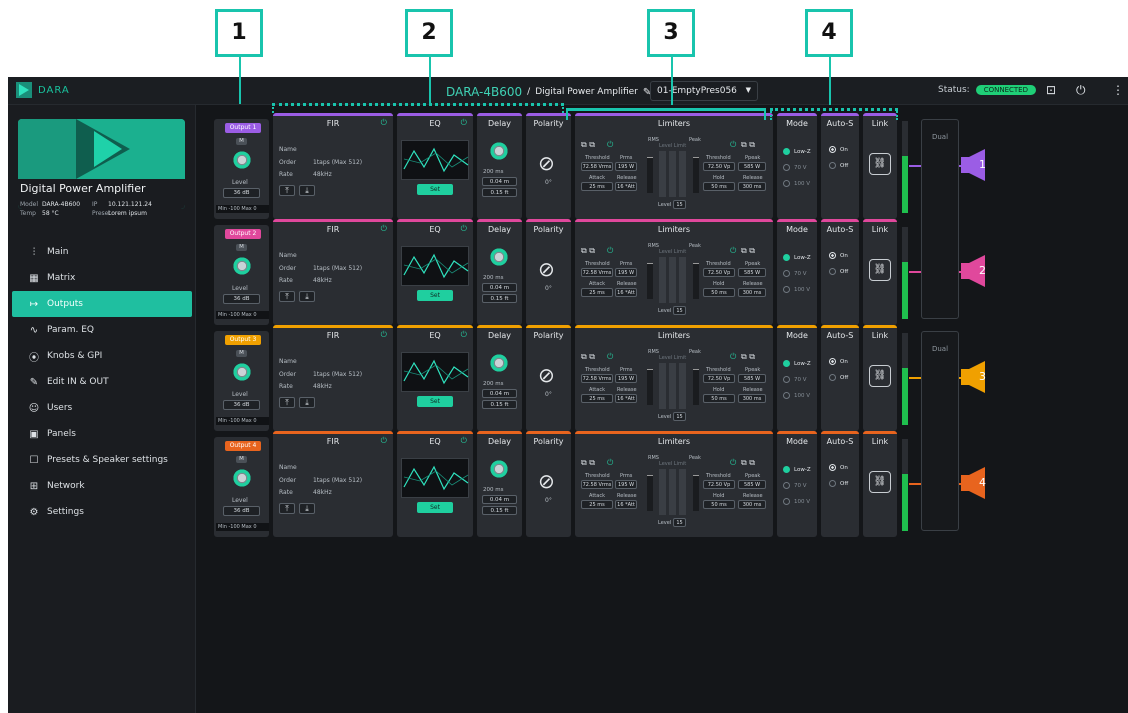 The image size is (1128, 713). Describe the element at coordinates (102, 382) in the screenshot. I see `sidebar-item-pencil: ✎ Edit IN & OUT` at that location.